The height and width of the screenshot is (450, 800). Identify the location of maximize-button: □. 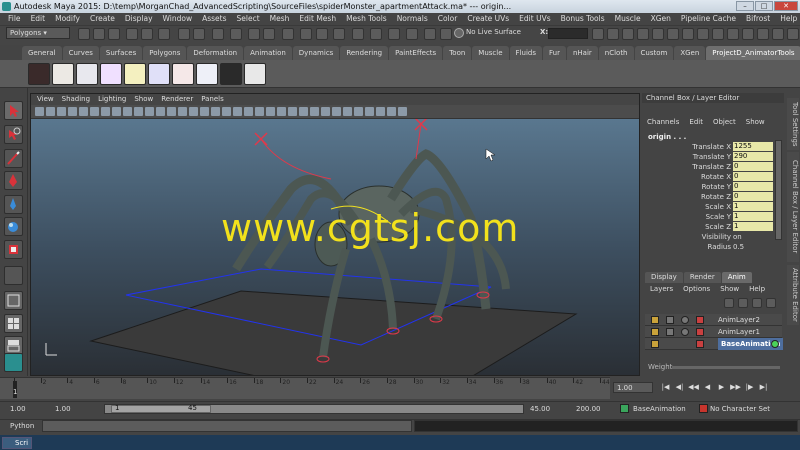
(764, 6).